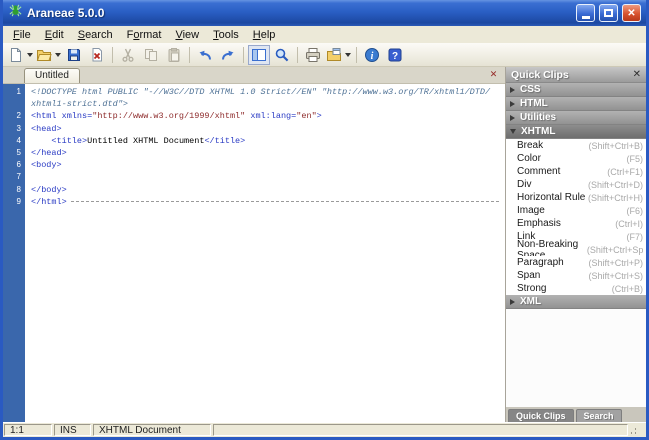 This screenshot has width=649, height=440. I want to click on cut-button, so click(128, 55).